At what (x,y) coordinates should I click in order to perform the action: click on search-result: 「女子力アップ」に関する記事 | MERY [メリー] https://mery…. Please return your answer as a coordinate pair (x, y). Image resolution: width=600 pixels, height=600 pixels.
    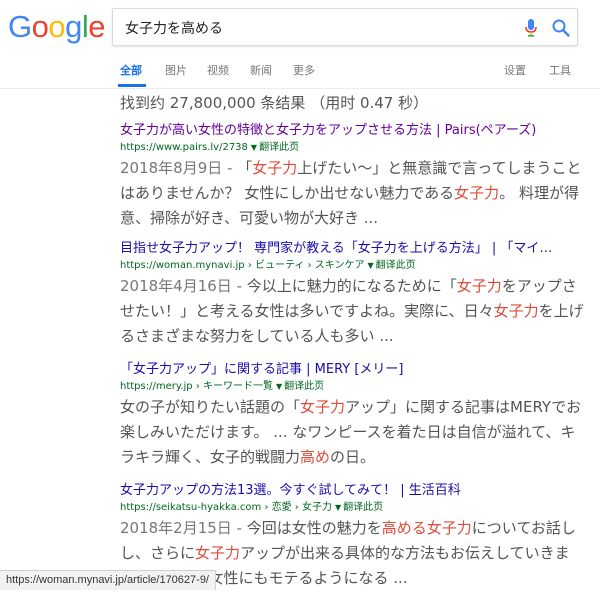
    Looking at the image, I should click on (355, 415).